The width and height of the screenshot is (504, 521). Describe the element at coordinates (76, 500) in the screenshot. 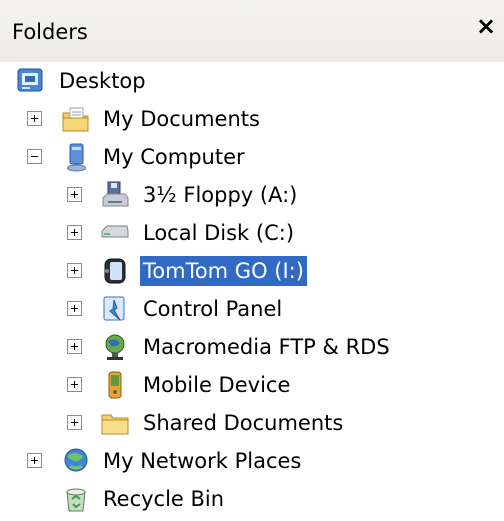

I see `recycle-bin-icon` at that location.